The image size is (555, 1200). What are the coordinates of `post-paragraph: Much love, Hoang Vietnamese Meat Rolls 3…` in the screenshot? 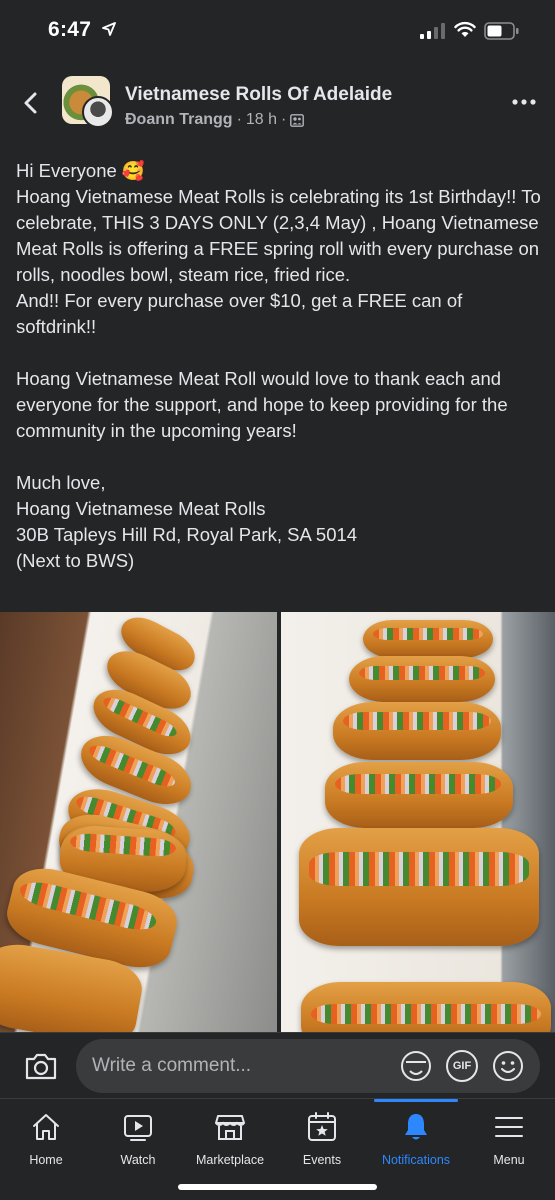 It's located at (187, 521).